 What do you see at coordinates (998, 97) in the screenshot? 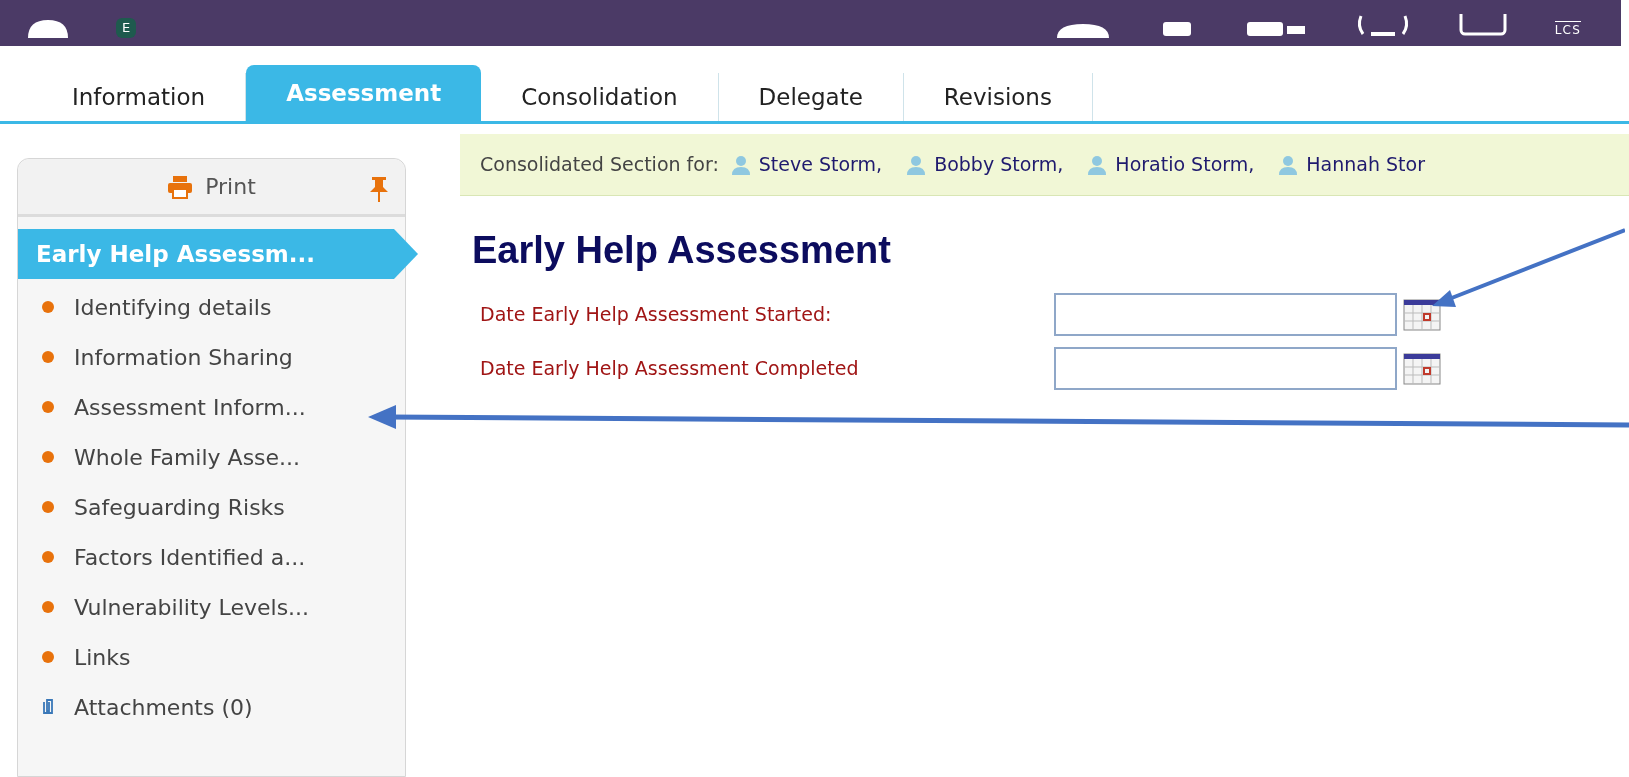
I see `tab: Revisions` at bounding box center [998, 97].